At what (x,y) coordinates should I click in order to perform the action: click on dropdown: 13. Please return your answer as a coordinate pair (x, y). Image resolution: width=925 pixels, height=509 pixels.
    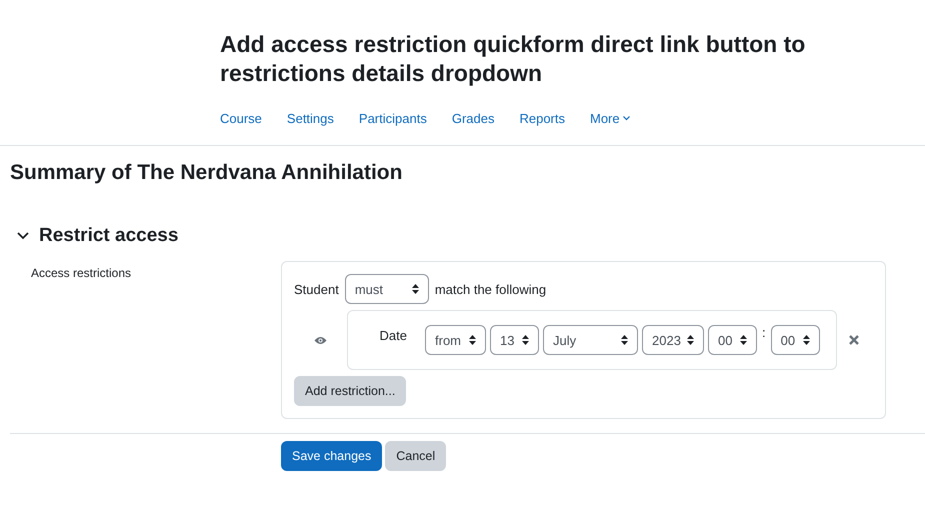
    Looking at the image, I should click on (514, 340).